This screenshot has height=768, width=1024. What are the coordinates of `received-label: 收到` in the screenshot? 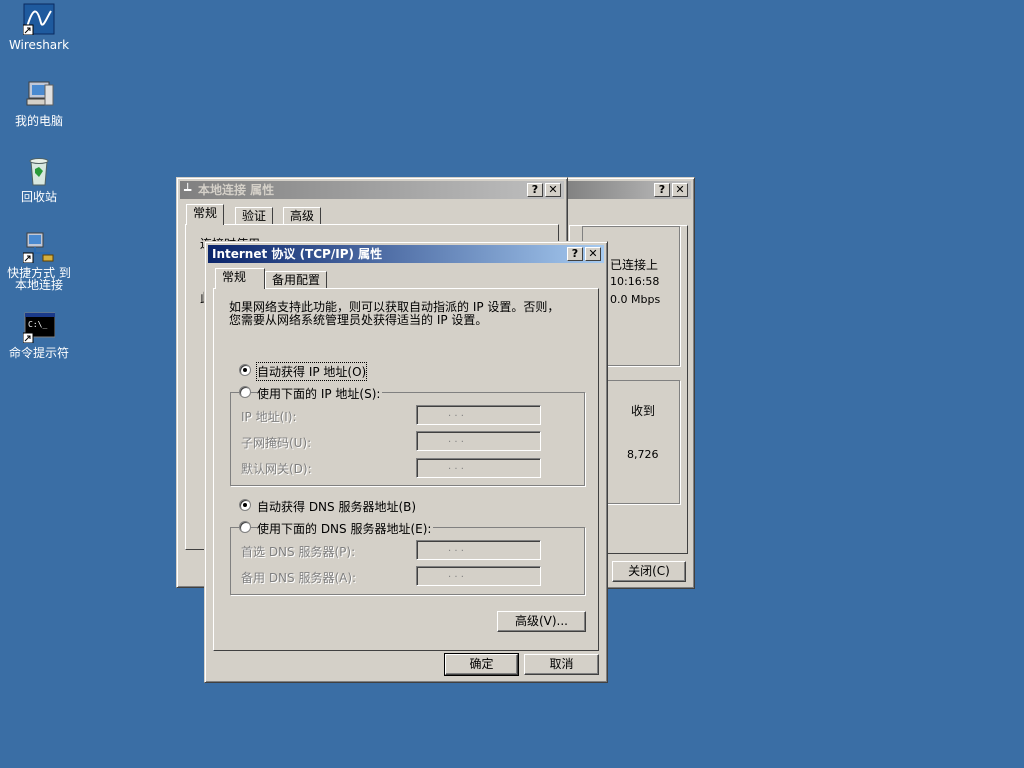 It's located at (643, 411).